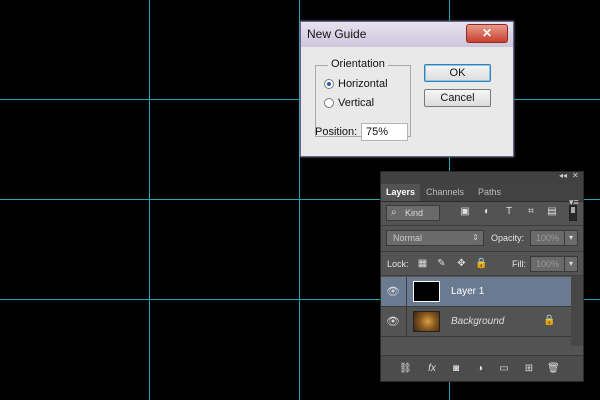 This screenshot has height=400, width=600. What do you see at coordinates (384, 132) in the screenshot?
I see `position-input: 75%` at bounding box center [384, 132].